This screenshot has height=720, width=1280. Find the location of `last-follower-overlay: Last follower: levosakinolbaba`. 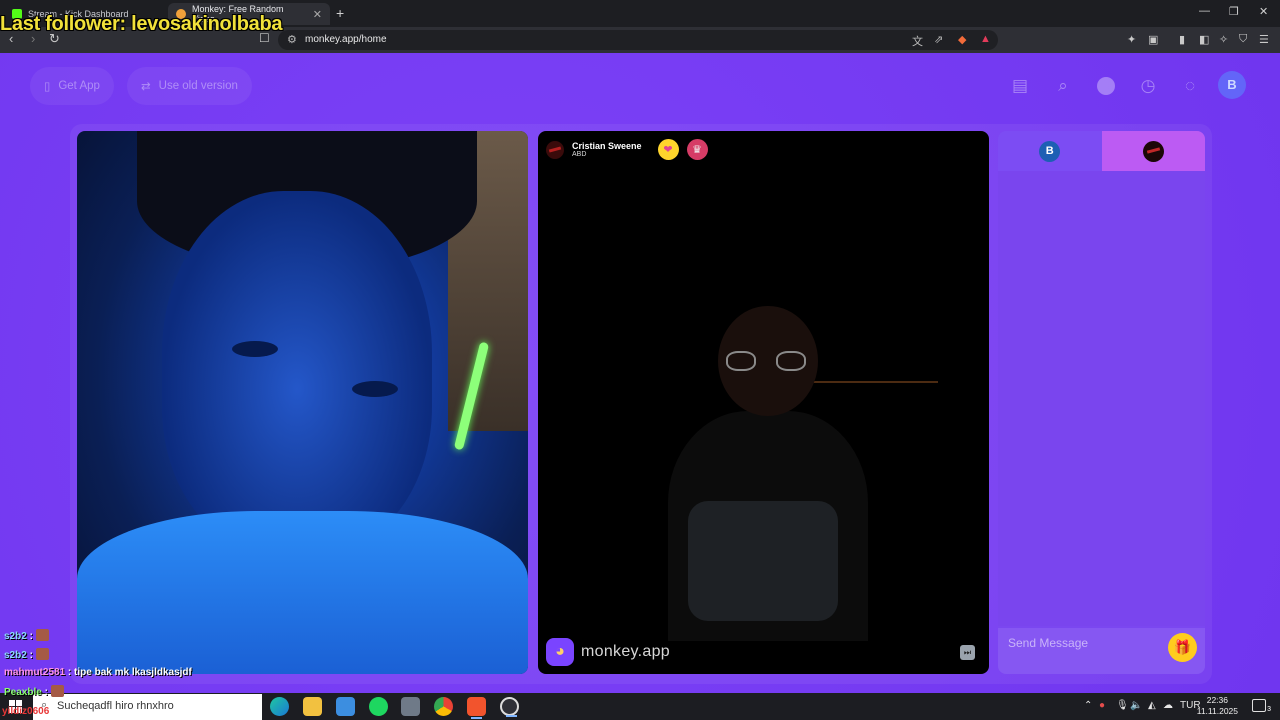

last-follower-overlay: Last follower: levosakinolbaba is located at coordinates (141, 24).